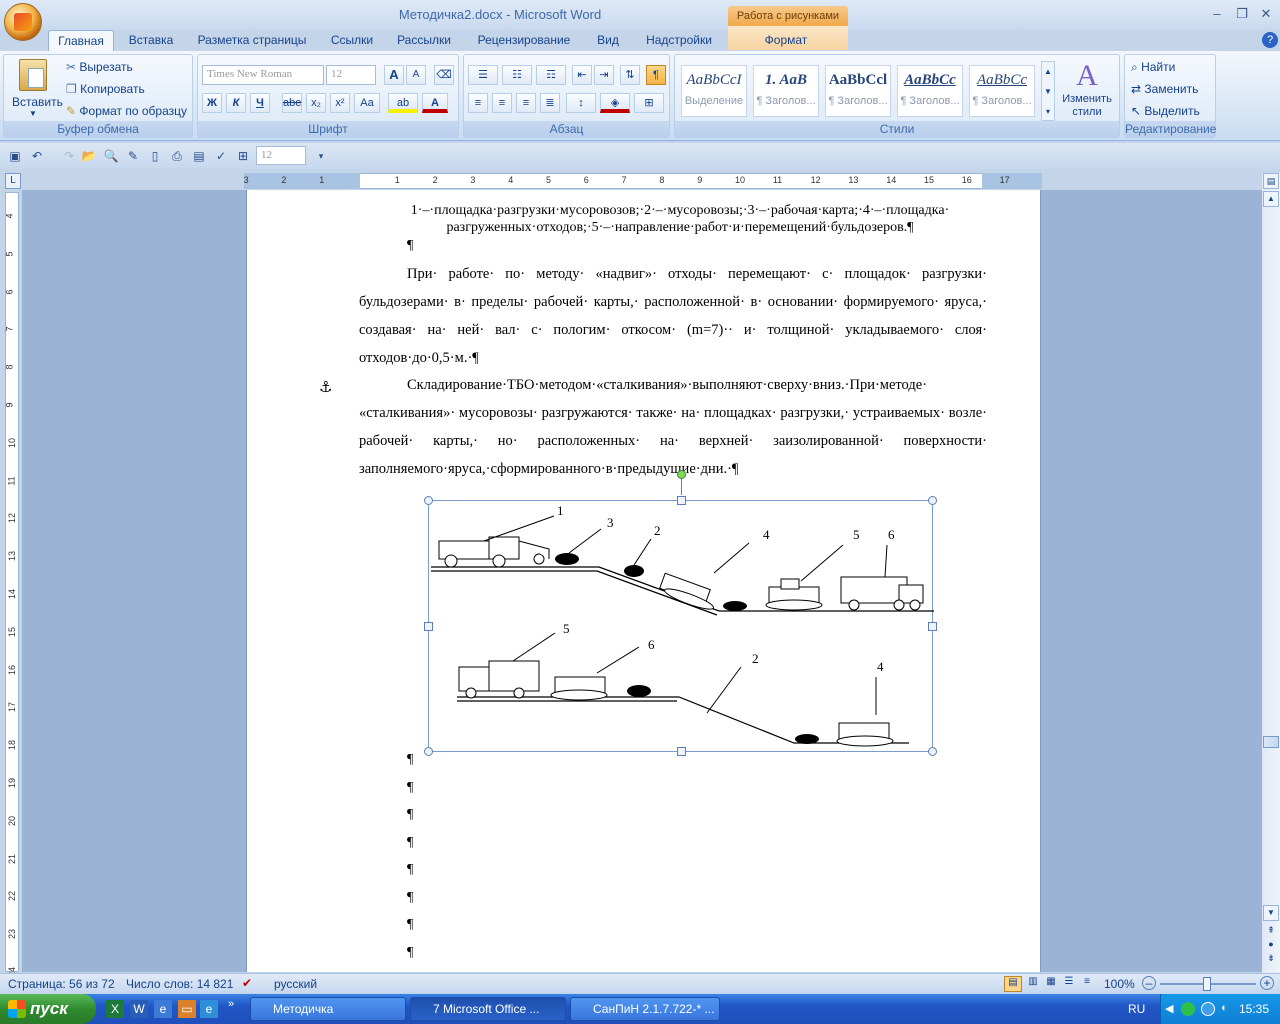  I want to click on sort-icon: ⇅, so click(630, 75).